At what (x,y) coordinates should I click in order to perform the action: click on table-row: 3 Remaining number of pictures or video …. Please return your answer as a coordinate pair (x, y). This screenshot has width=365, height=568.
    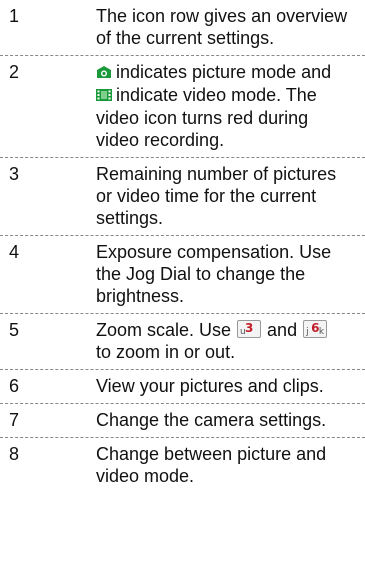
    Looking at the image, I should click on (182, 197).